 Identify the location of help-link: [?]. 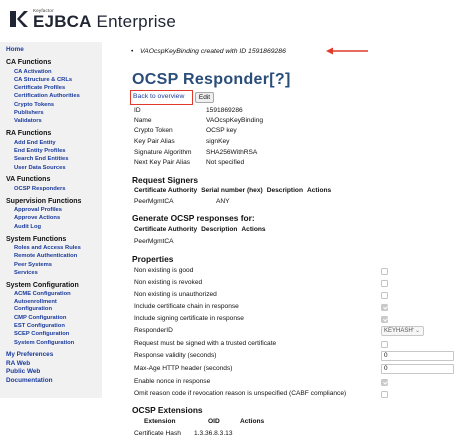
(279, 79).